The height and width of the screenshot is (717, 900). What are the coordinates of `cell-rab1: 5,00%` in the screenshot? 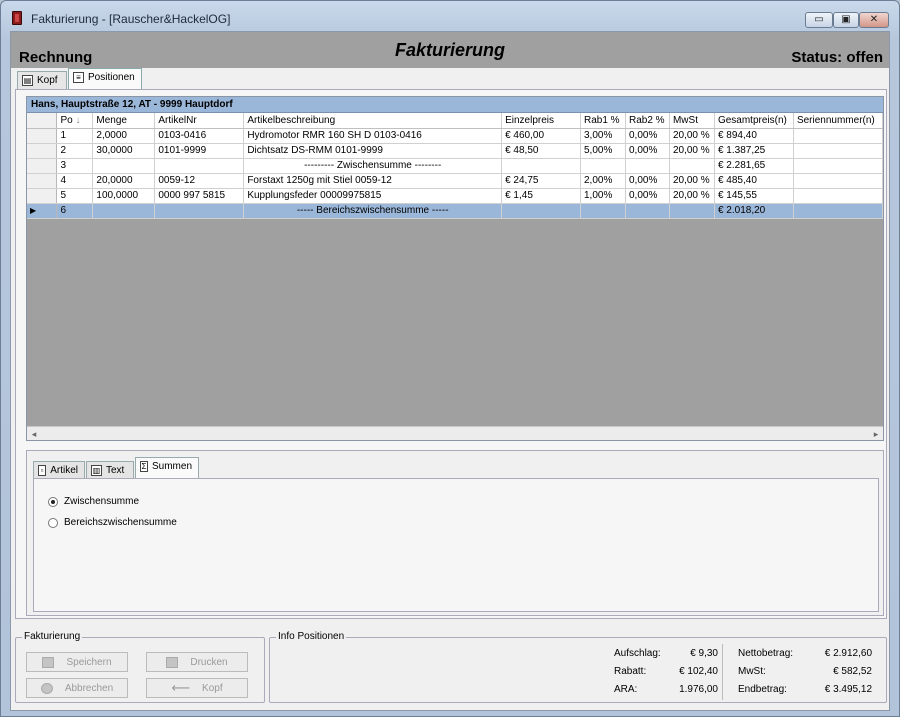 It's located at (603, 151).